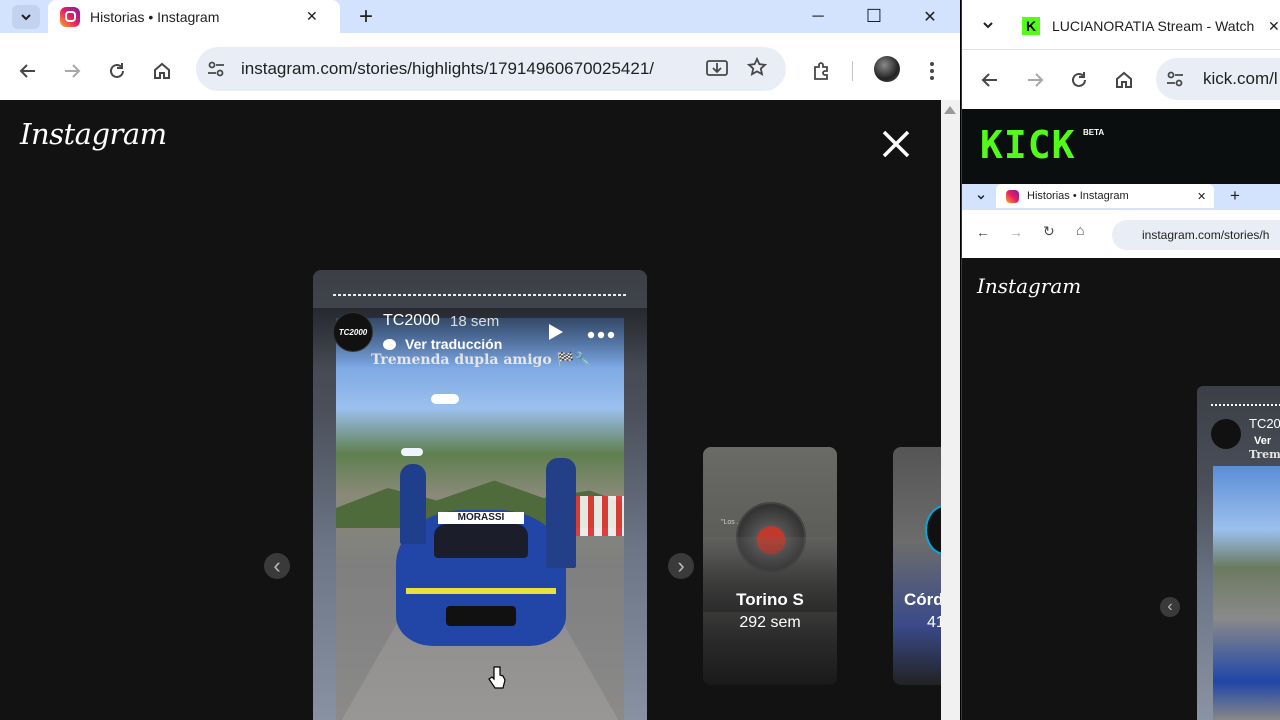  I want to click on tab-title: LUCIANORATIA Stream - Watch, so click(1153, 26).